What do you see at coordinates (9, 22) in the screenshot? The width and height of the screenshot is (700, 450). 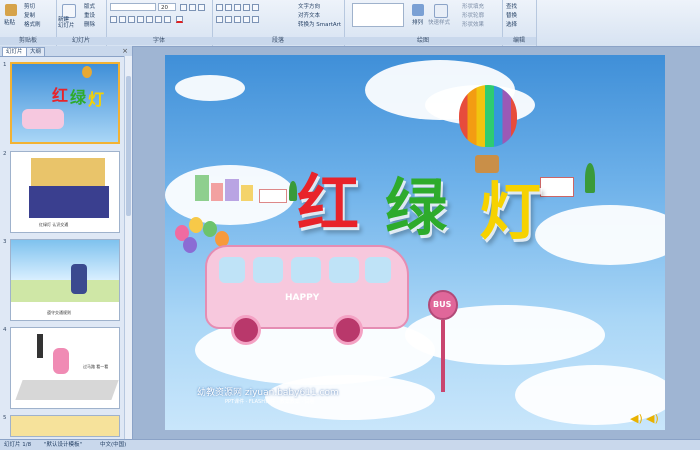 I see `paste-button: 粘贴` at bounding box center [9, 22].